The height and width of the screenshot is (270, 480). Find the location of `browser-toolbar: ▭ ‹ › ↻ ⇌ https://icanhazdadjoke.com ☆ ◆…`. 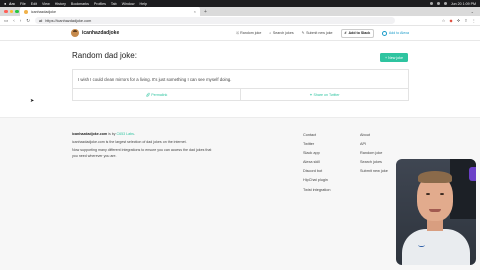

browser-toolbar: ▭ ‹ › ↻ ⇌ https://icanhazdadjoke.com ☆ ◆… is located at coordinates (240, 21).